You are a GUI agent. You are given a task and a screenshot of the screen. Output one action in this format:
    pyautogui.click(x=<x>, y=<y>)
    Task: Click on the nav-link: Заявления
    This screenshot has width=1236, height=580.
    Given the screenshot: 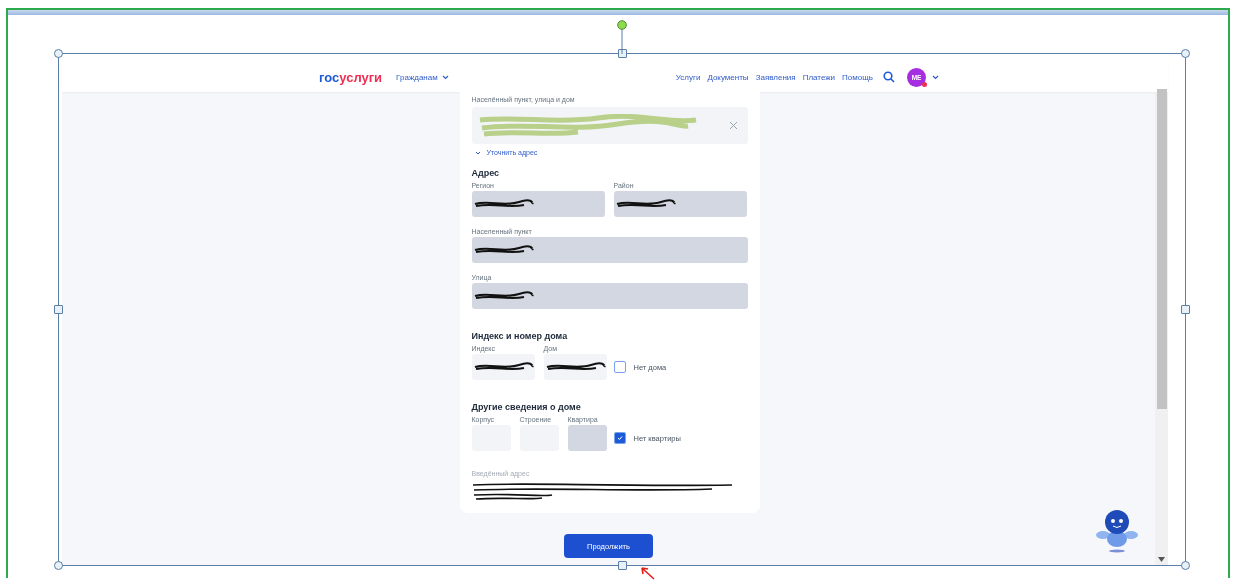 What is the action you would take?
    pyautogui.click(x=775, y=77)
    